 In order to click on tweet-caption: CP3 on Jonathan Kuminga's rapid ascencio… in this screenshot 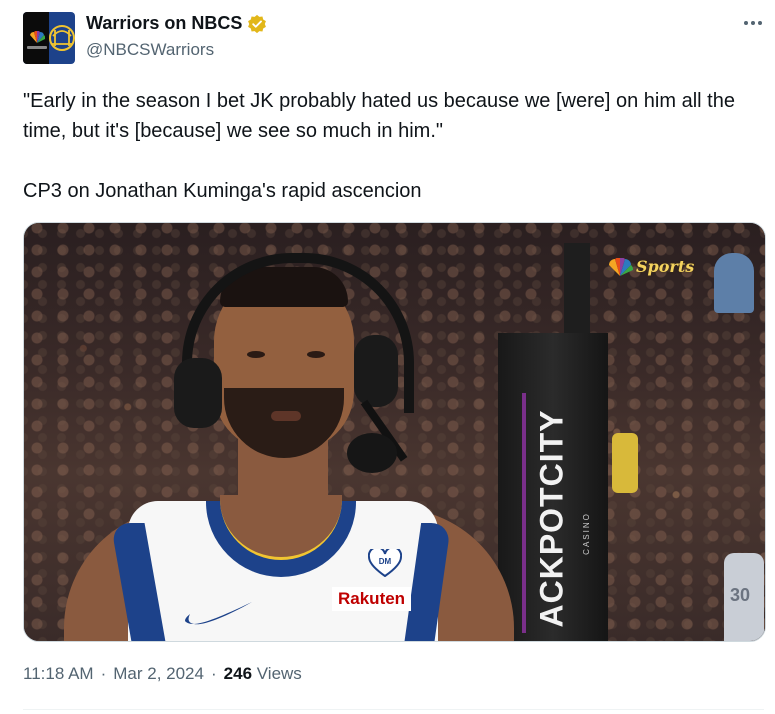, I will do `click(222, 191)`.